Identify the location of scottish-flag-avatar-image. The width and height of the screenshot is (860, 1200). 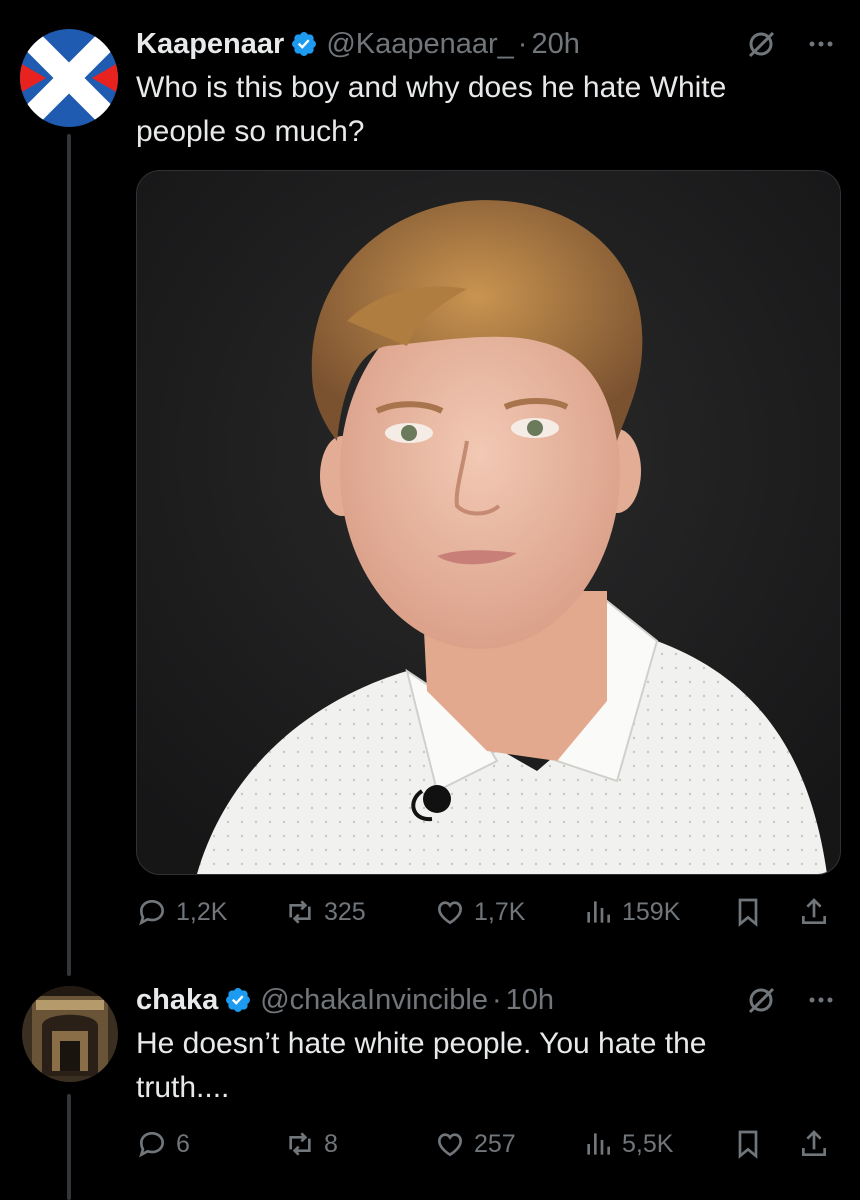
(69, 78).